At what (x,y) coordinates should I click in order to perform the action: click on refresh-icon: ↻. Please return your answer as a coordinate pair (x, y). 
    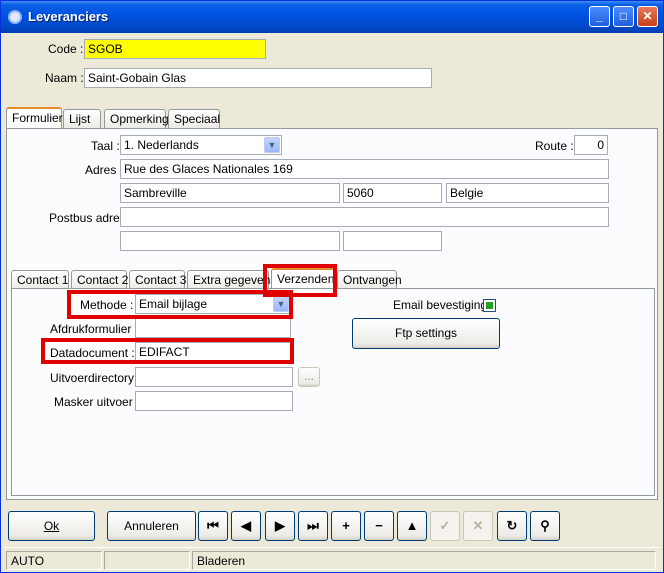
    Looking at the image, I should click on (512, 526).